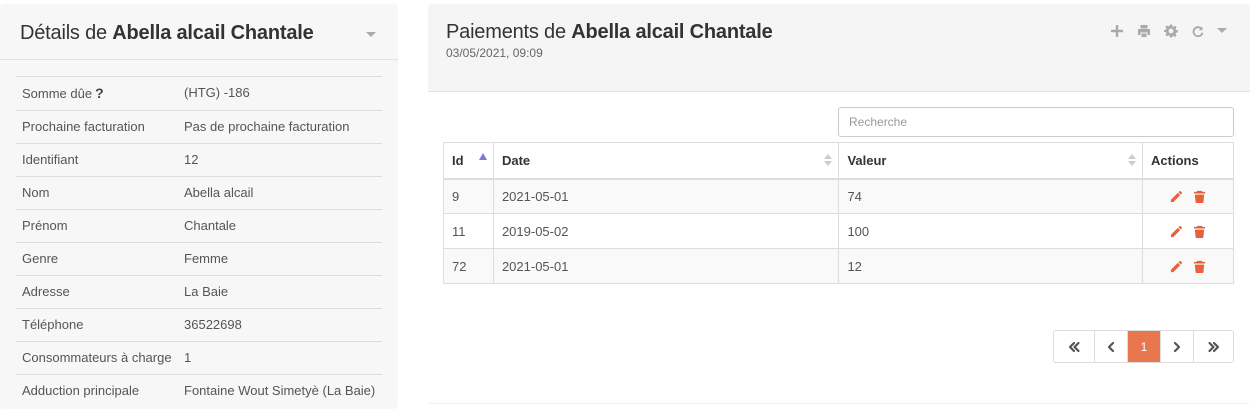 This screenshot has width=1255, height=409. Describe the element at coordinates (213, 33) in the screenshot. I see `details-title-name: Abella alcail Chantale` at that location.